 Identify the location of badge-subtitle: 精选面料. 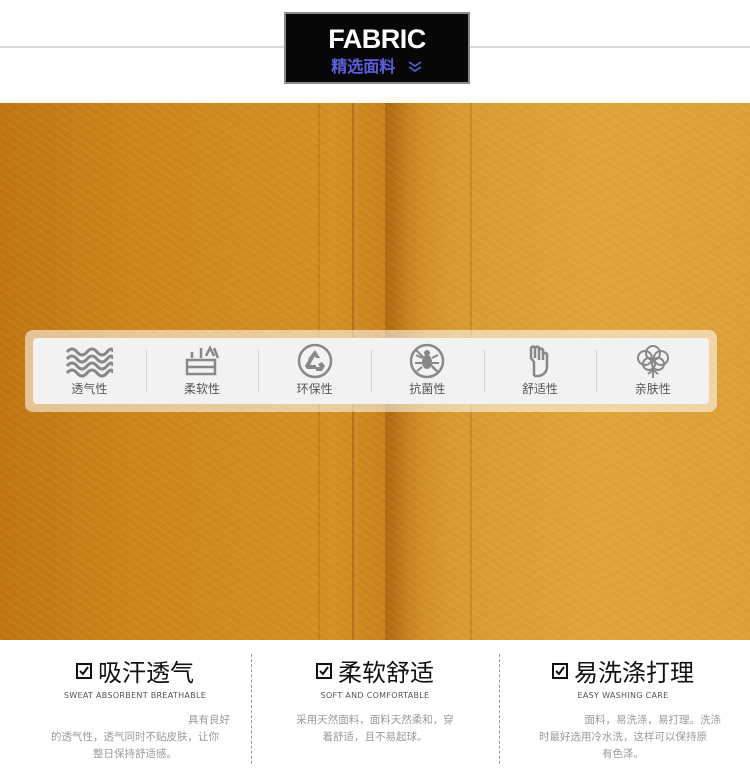
(363, 66).